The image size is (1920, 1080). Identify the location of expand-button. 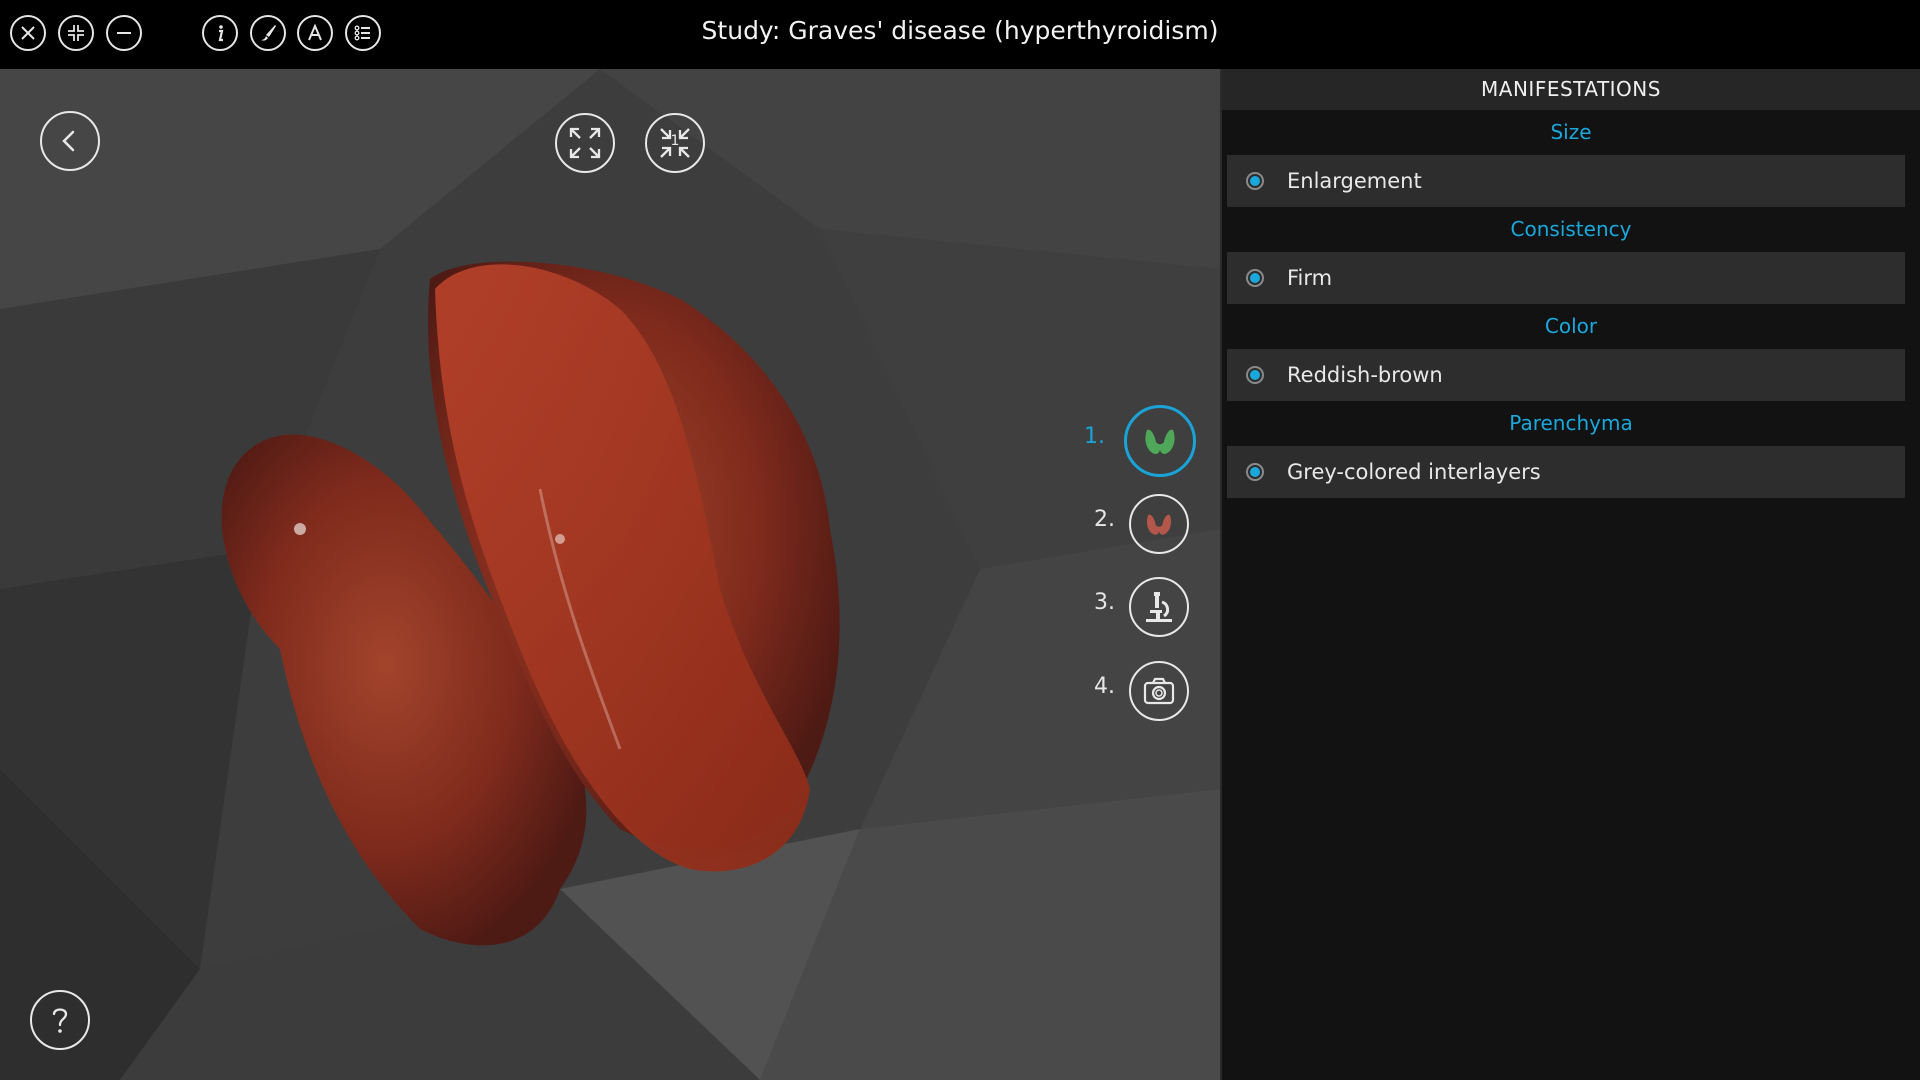
(585, 143).